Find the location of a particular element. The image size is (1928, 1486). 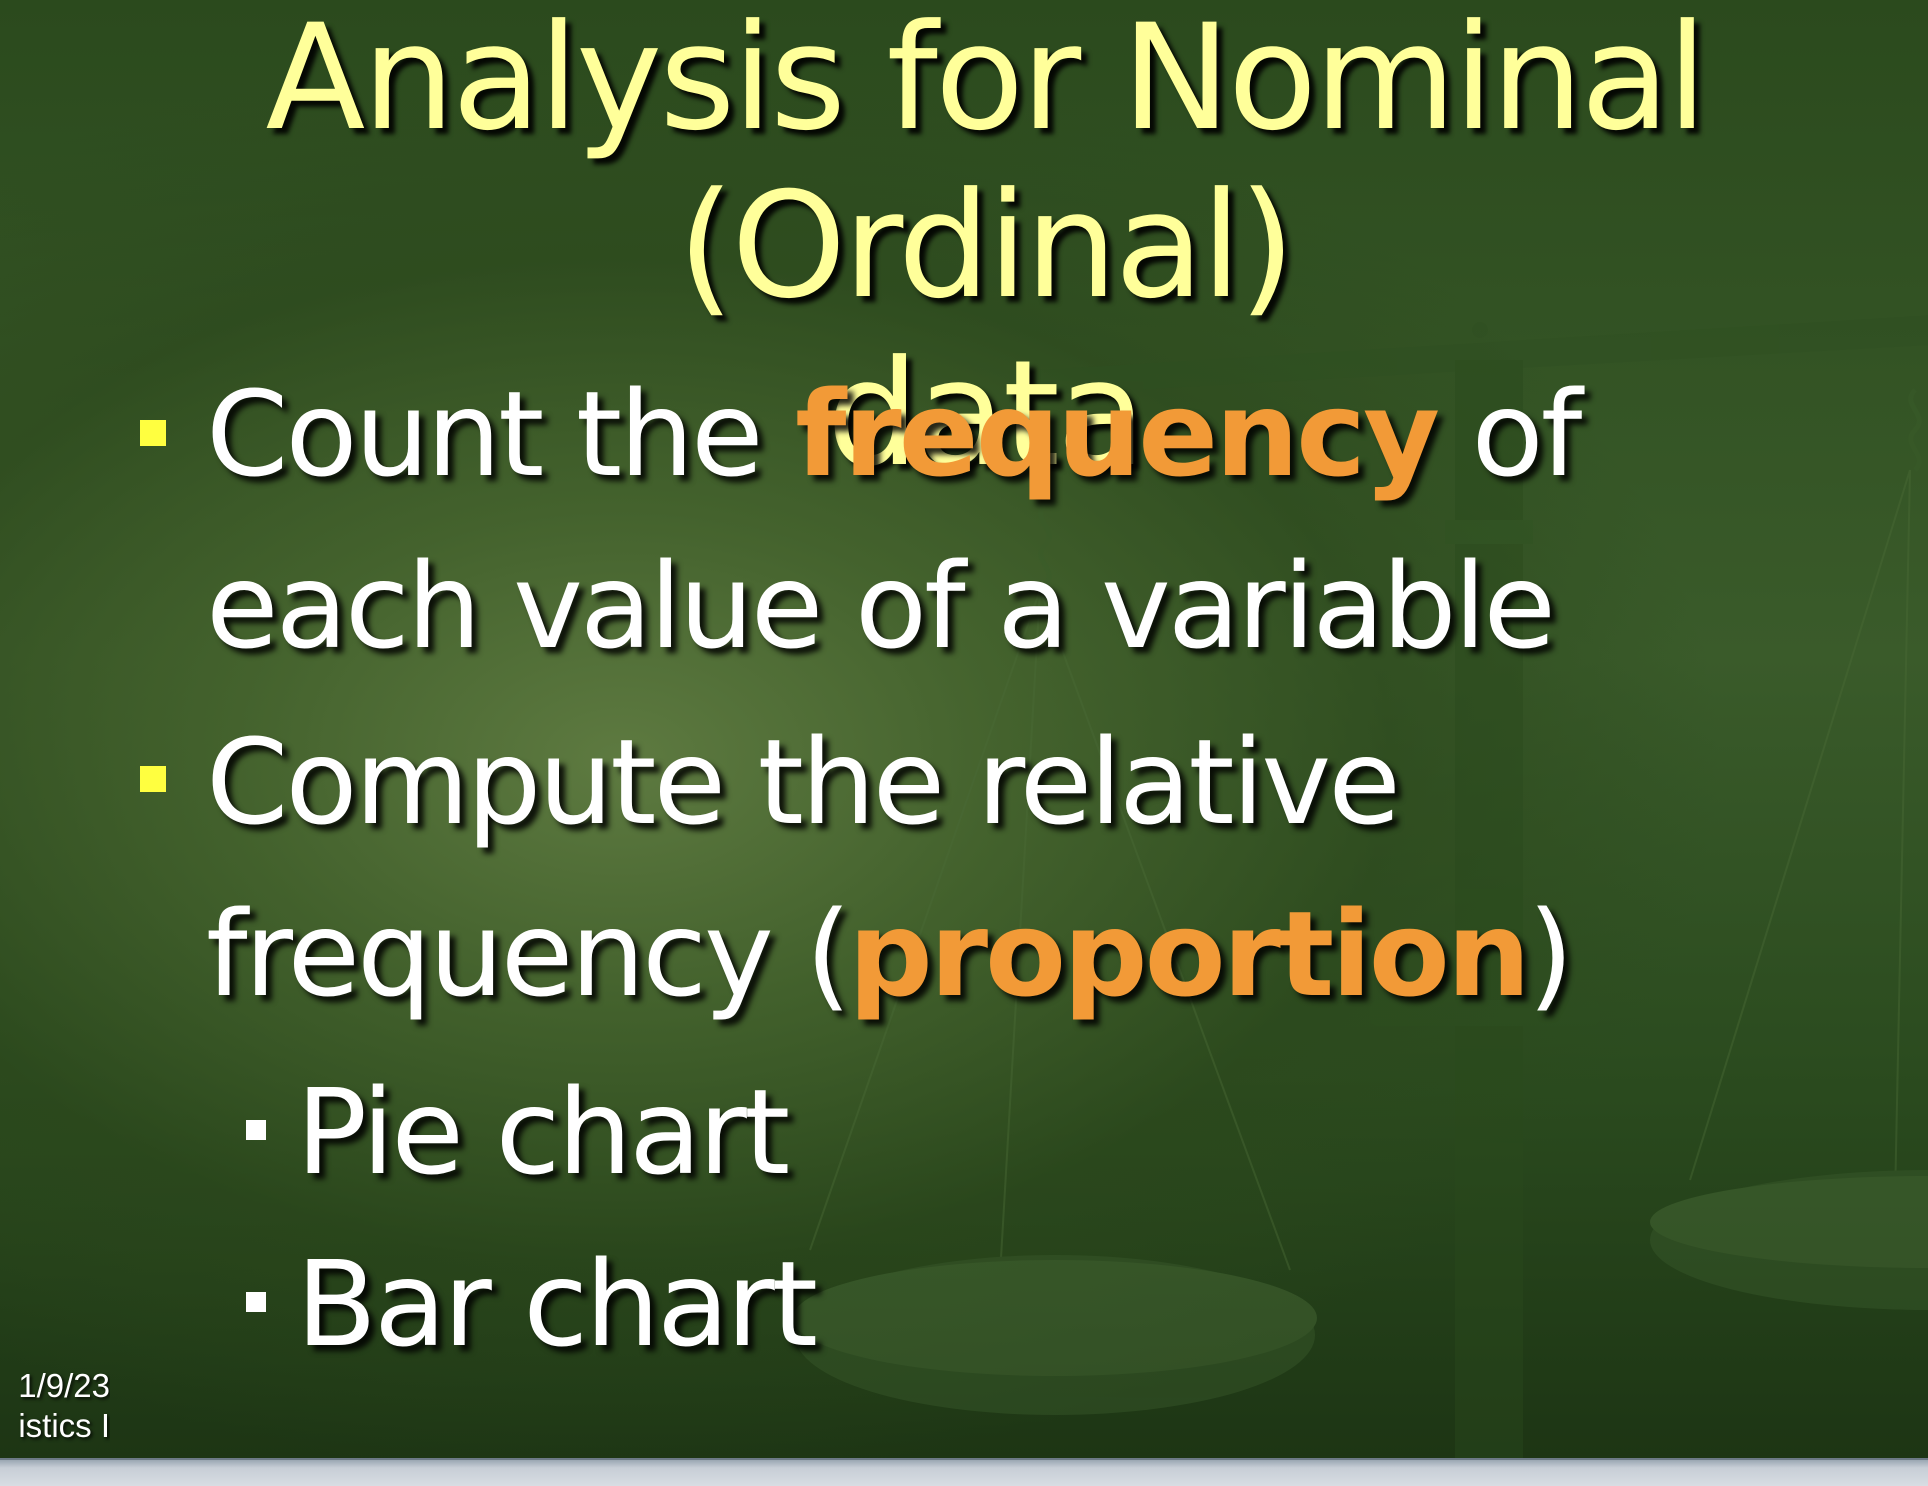

window-bottom-bar is located at coordinates (964, 1472).